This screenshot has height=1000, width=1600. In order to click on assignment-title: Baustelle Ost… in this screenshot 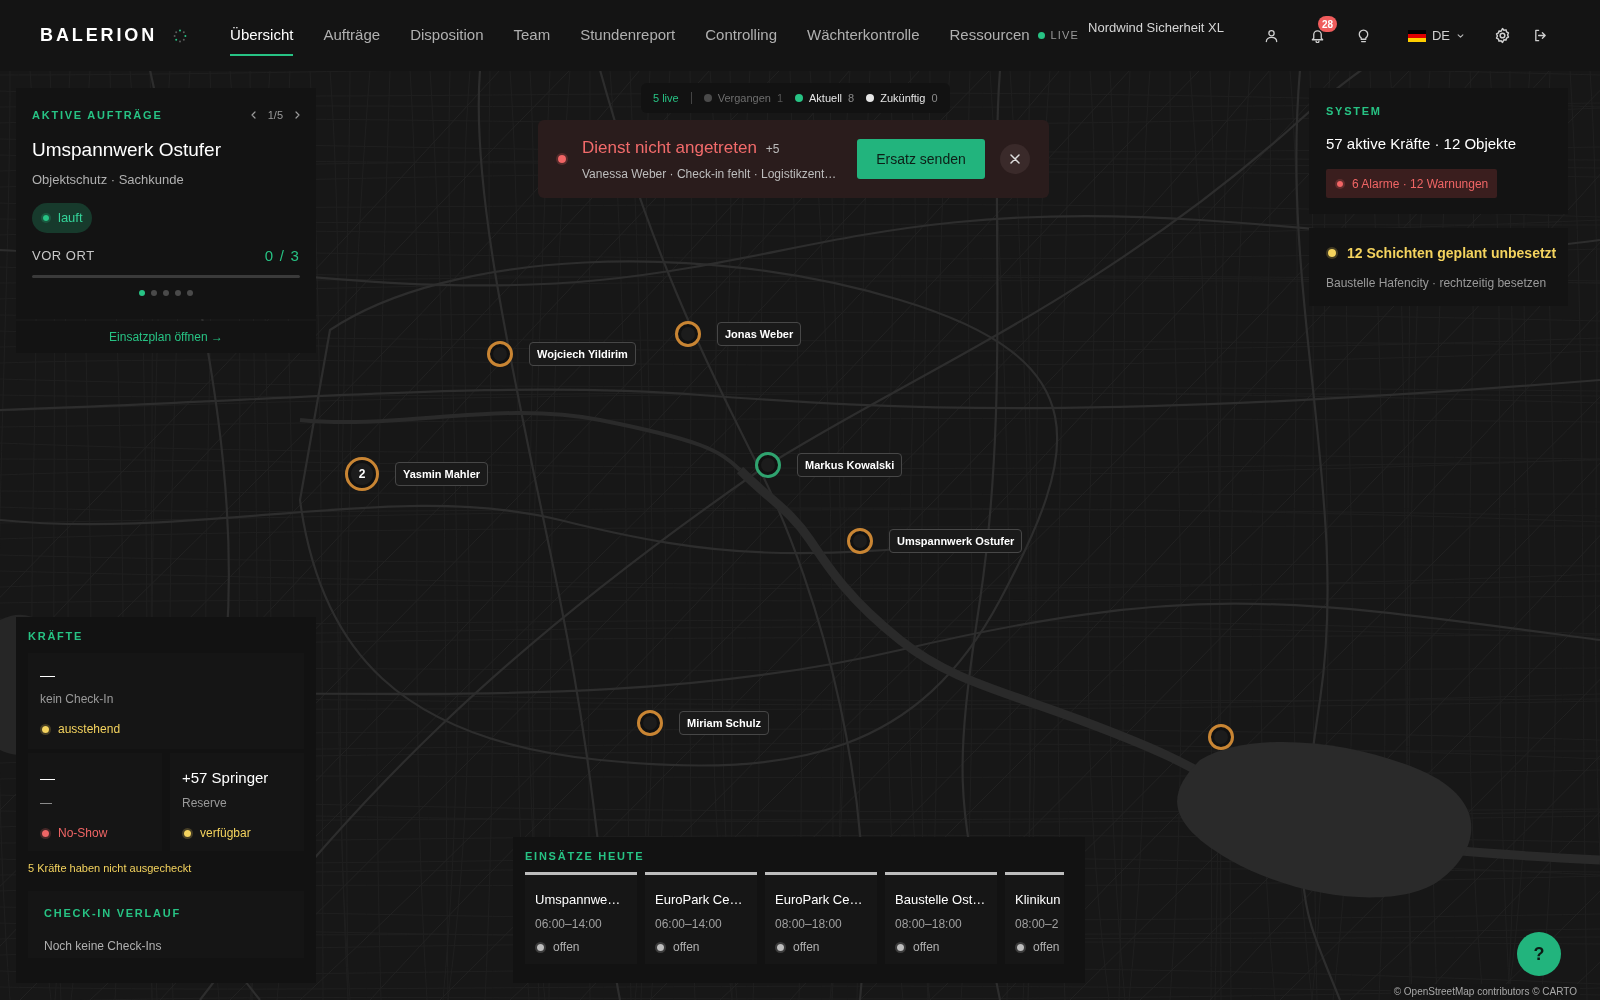, I will do `click(941, 900)`.